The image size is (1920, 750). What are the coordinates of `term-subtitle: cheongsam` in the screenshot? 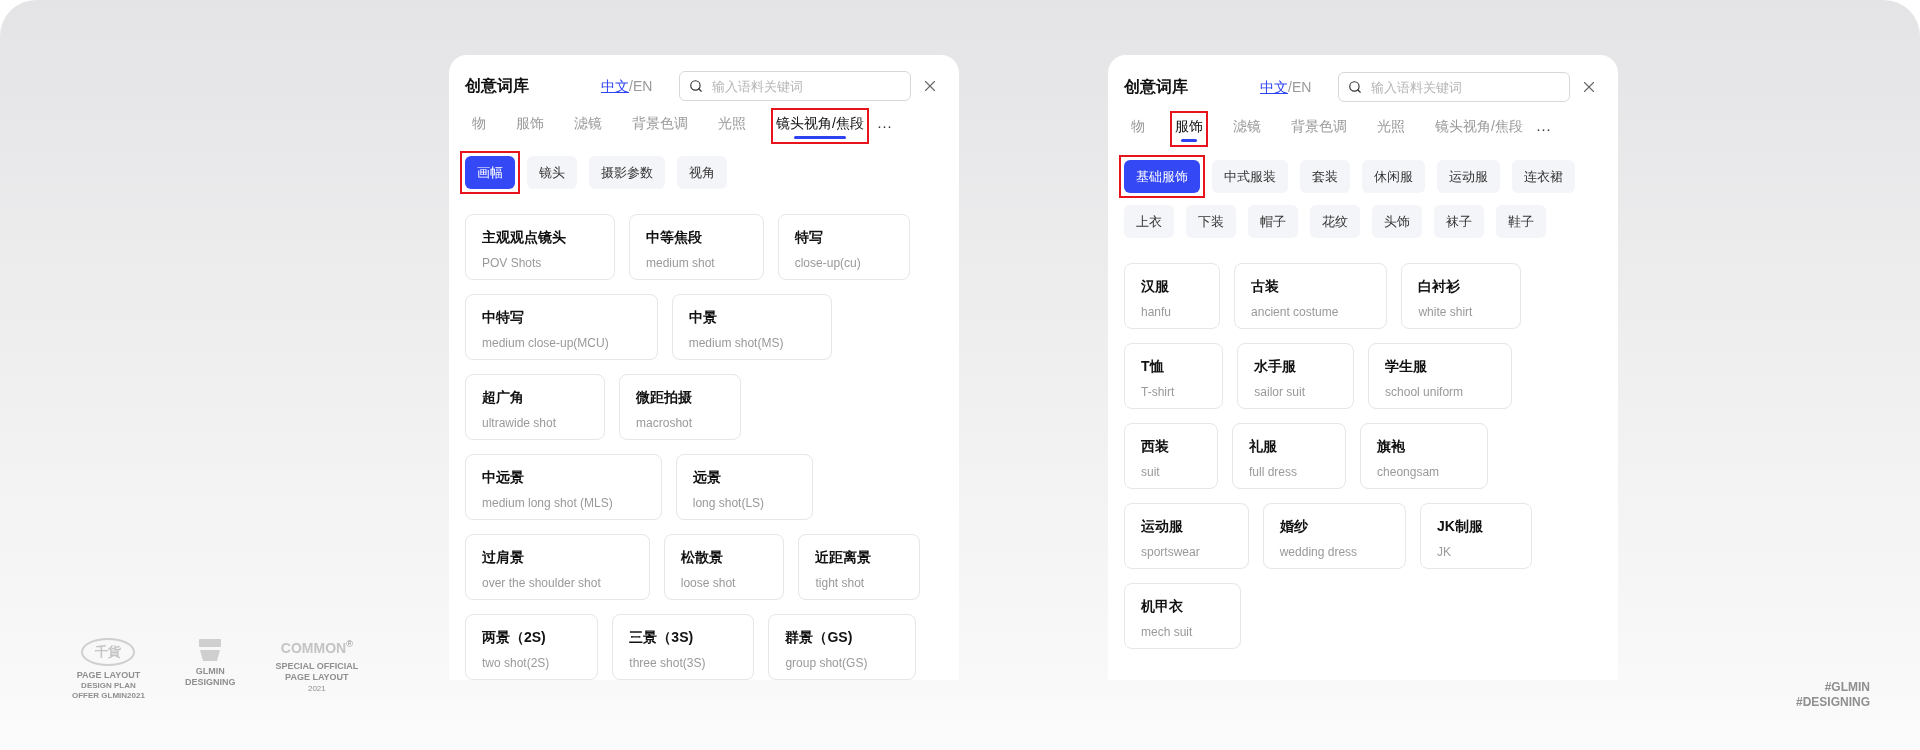 It's located at (1408, 472).